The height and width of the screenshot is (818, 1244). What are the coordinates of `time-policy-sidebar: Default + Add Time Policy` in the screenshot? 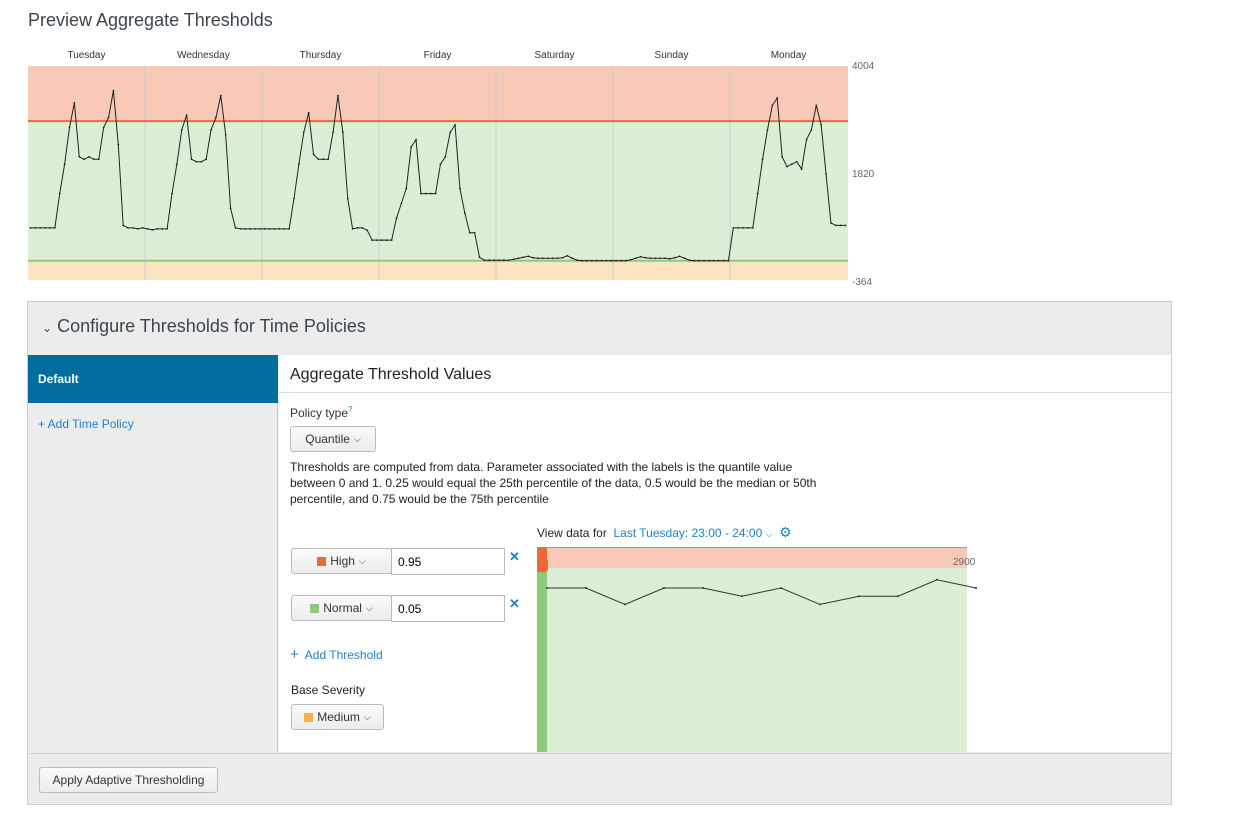 It's located at (153, 553).